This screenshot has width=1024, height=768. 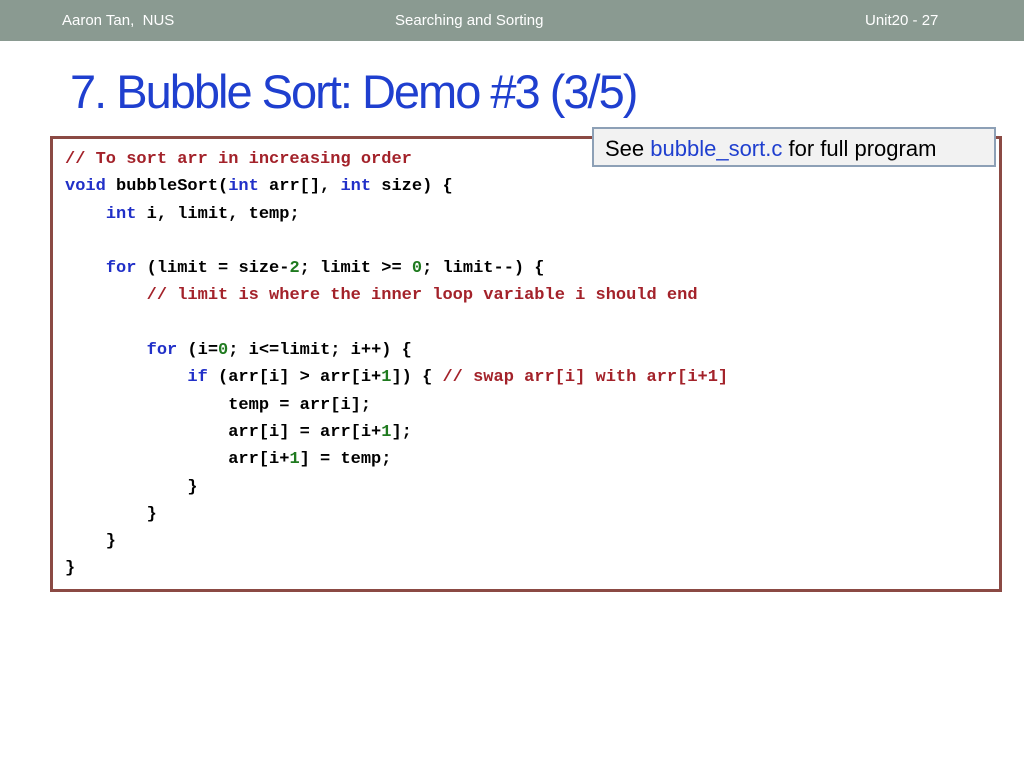 I want to click on code-line: int i, limit, temp;, so click(x=182, y=214).